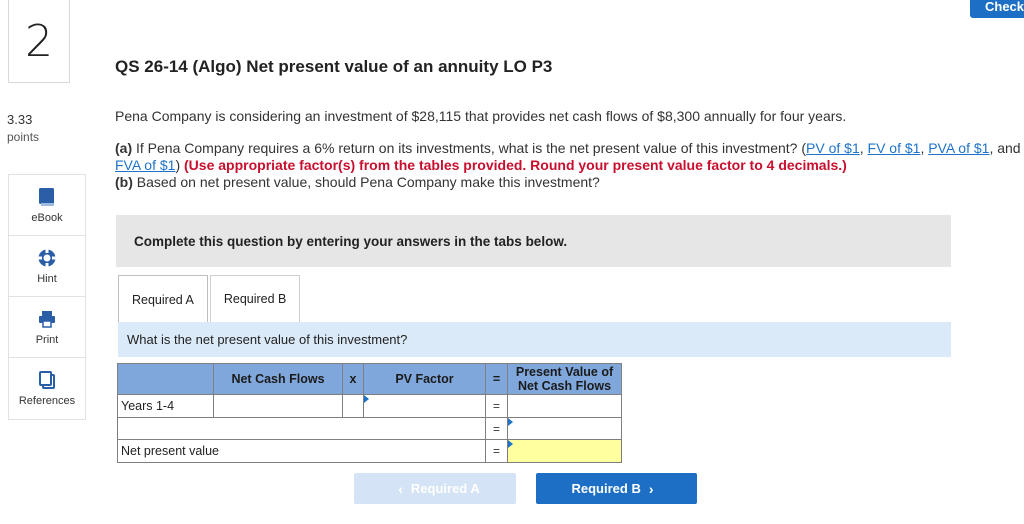 The image size is (1024, 524). I want to click on times-spacer, so click(353, 406).